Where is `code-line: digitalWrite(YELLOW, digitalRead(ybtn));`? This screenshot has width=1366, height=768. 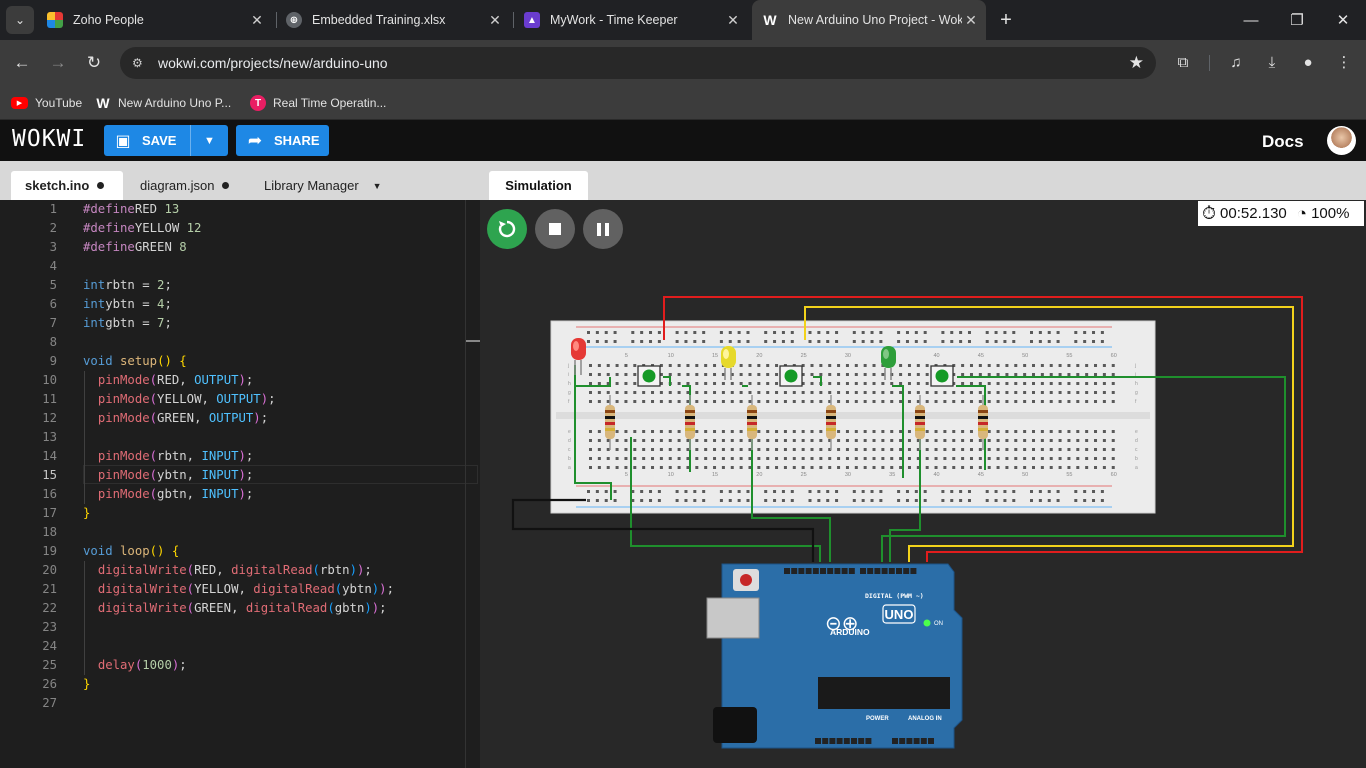 code-line: digitalWrite(YELLOW, digitalRead(ybtn)); is located at coordinates (238, 589).